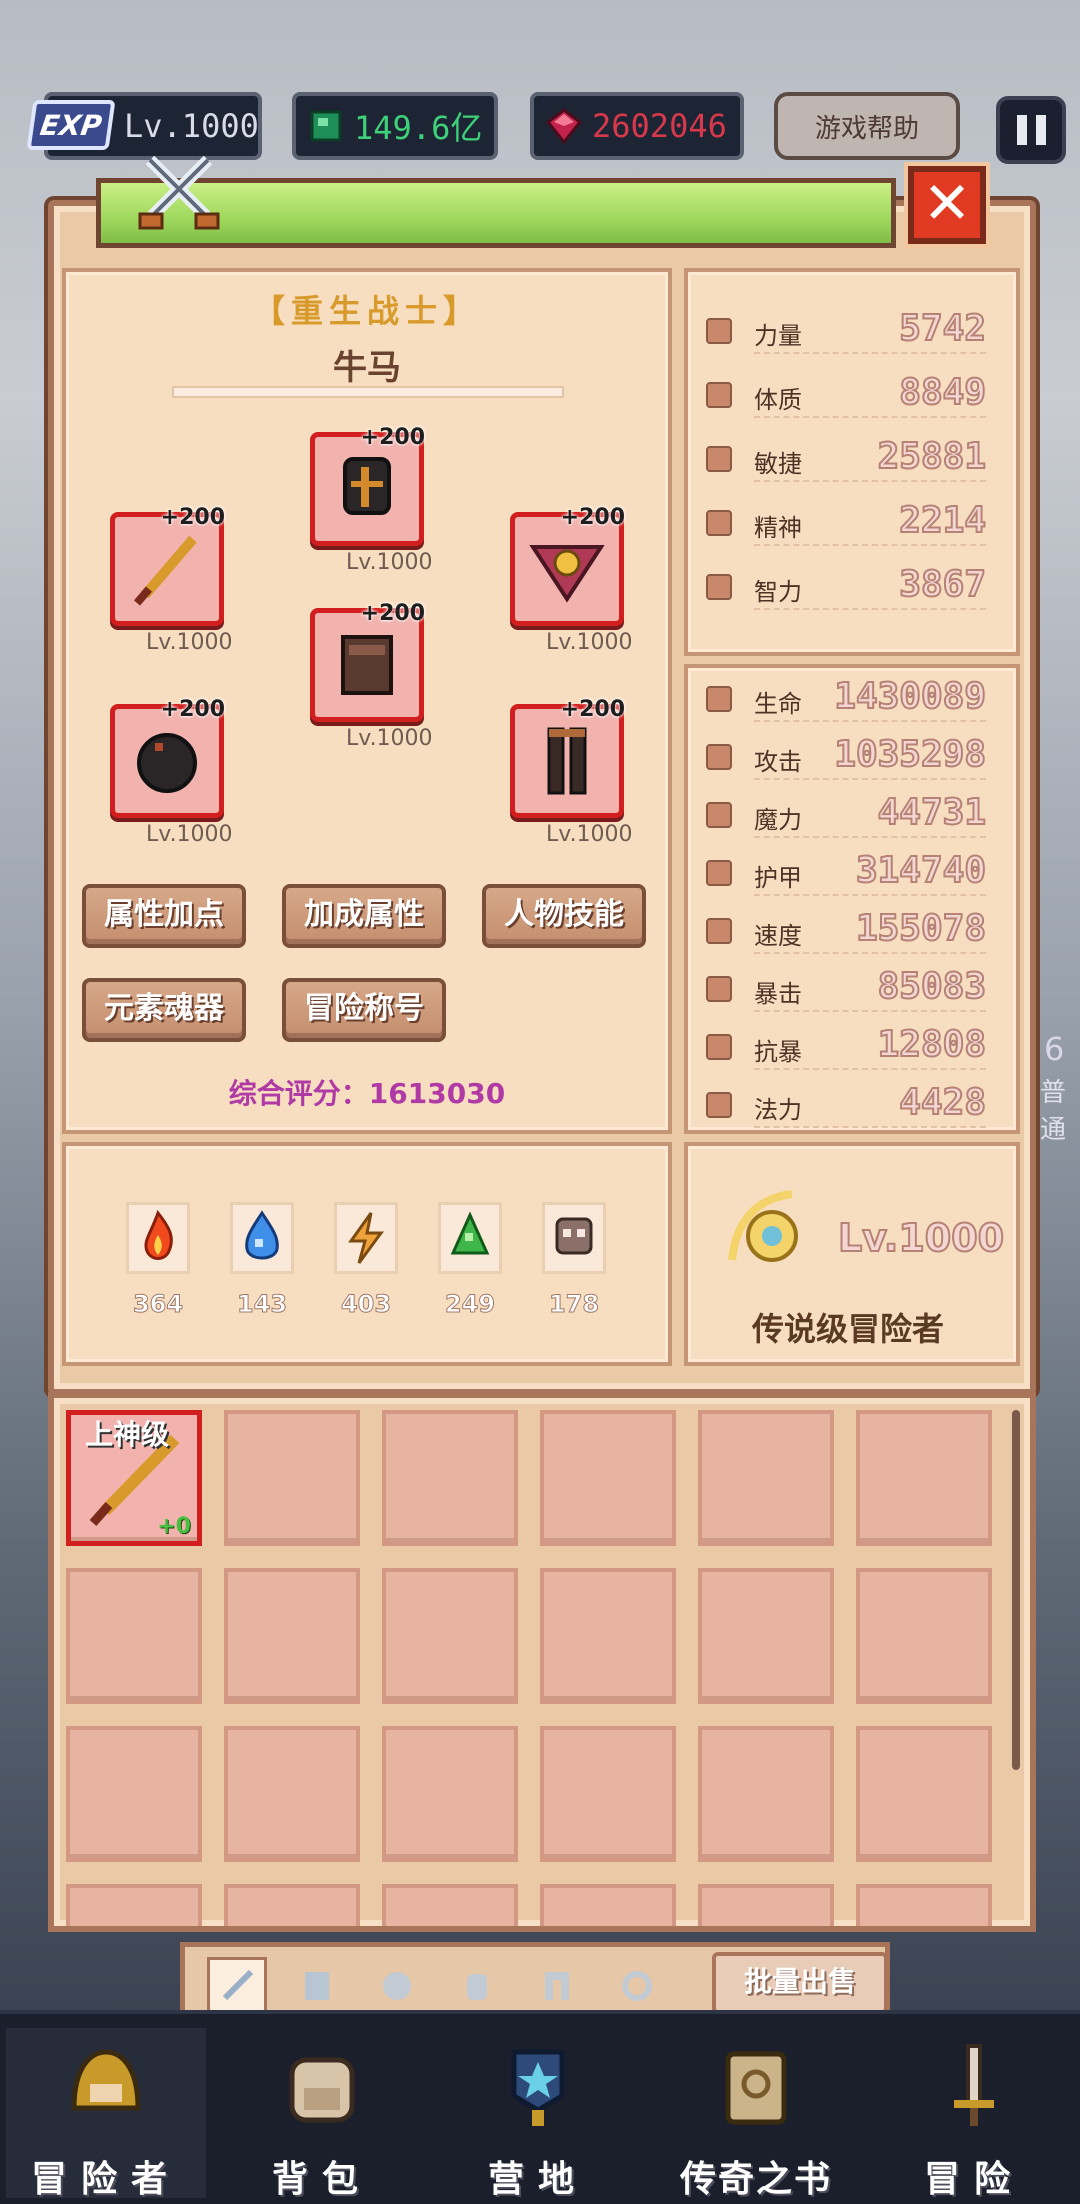 The height and width of the screenshot is (2204, 1080). Describe the element at coordinates (106, 2114) in the screenshot. I see `nav-adventurer: 冒险者` at that location.